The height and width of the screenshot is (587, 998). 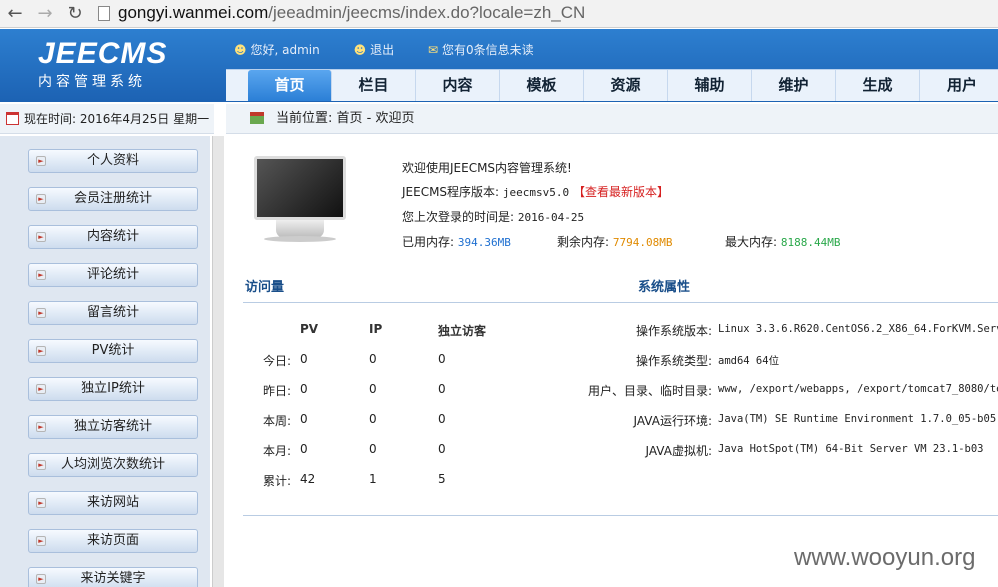 I want to click on sidebar-item-label: 个人资料, so click(x=112, y=160).